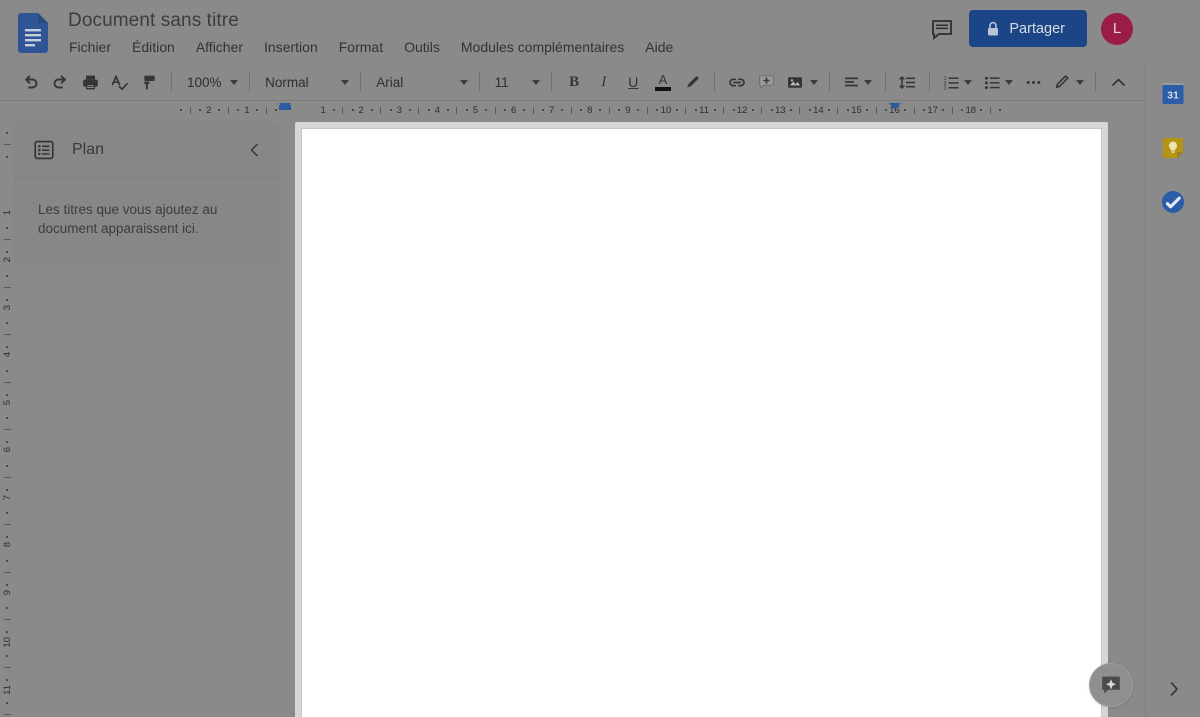  Describe the element at coordinates (693, 82) in the screenshot. I see `highlight-color-icon` at that location.